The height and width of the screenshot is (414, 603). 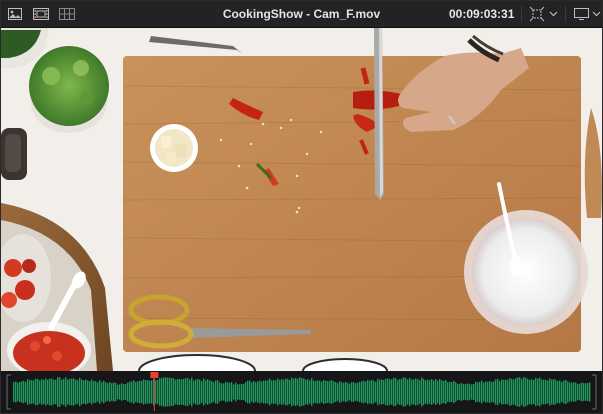 I want to click on grid-view-icon, so click(x=67, y=14).